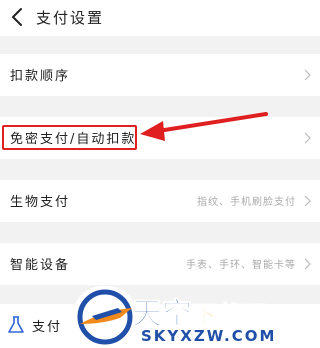  Describe the element at coordinates (70, 18) in the screenshot. I see `page-title: 支付设置` at that location.